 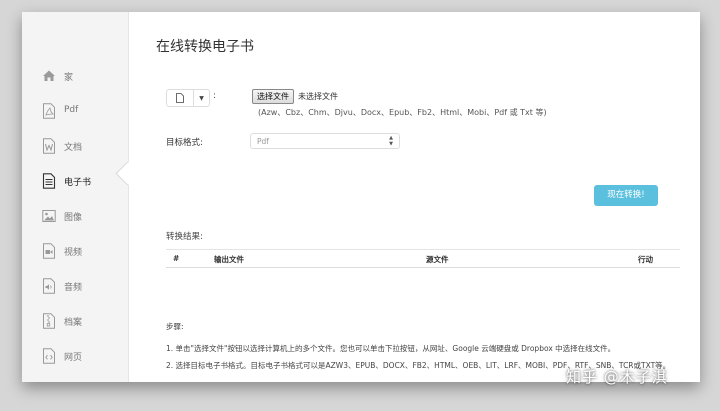 I want to click on sidebar-item-pdf: Pdf, so click(x=75, y=111).